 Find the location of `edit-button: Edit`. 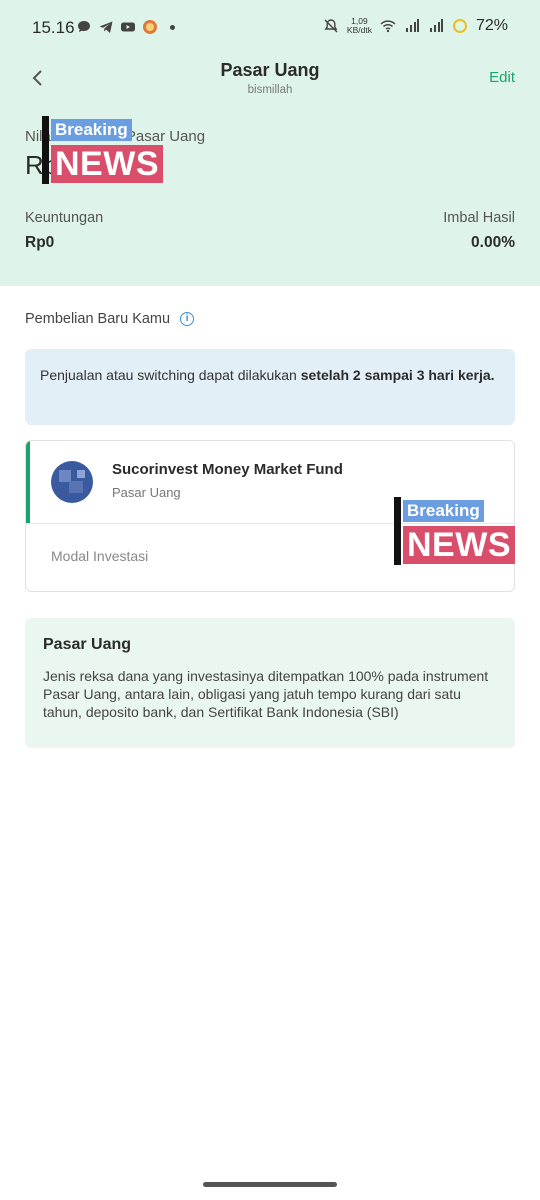

edit-button: Edit is located at coordinates (502, 77).